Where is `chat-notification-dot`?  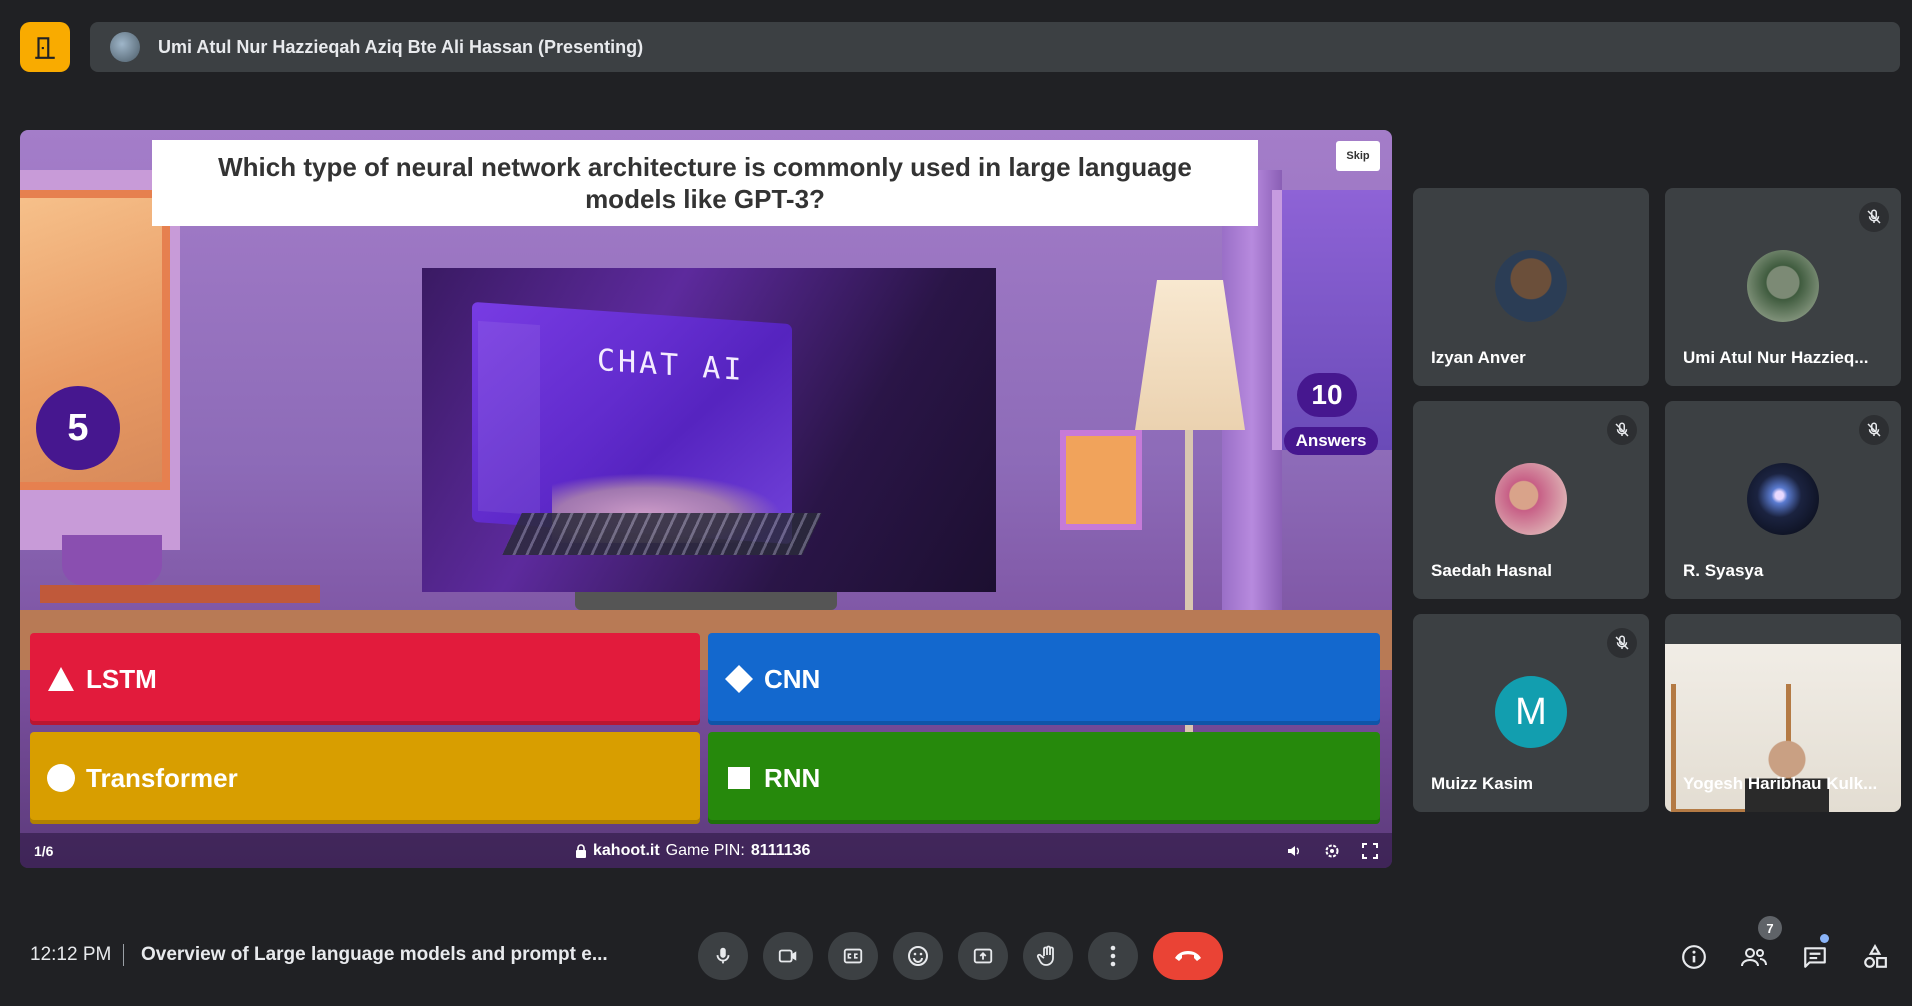 chat-notification-dot is located at coordinates (1824, 938).